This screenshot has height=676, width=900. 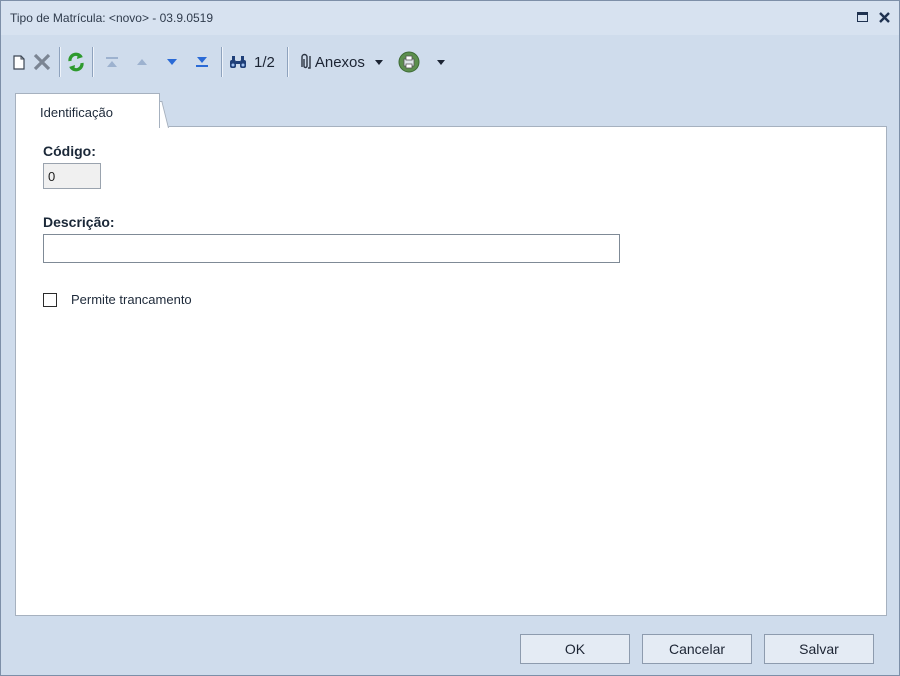 What do you see at coordinates (575, 649) in the screenshot?
I see `ok-button: OK` at bounding box center [575, 649].